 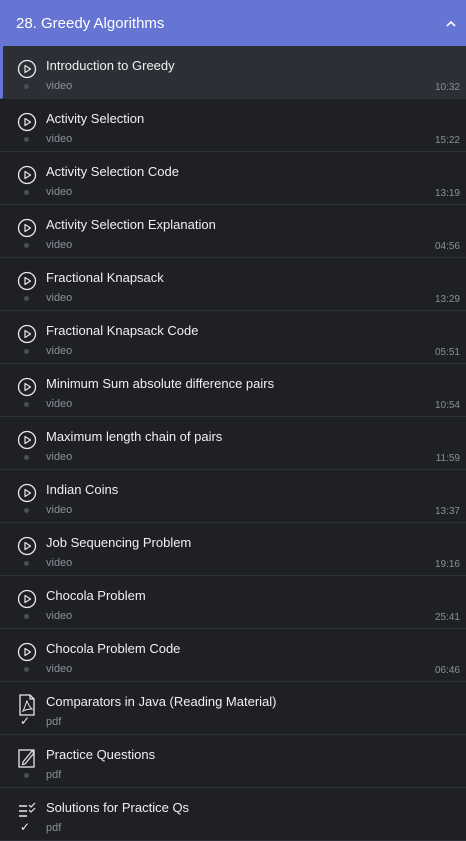 I want to click on lesson-title: Solutions for Practice Qs, so click(x=118, y=807).